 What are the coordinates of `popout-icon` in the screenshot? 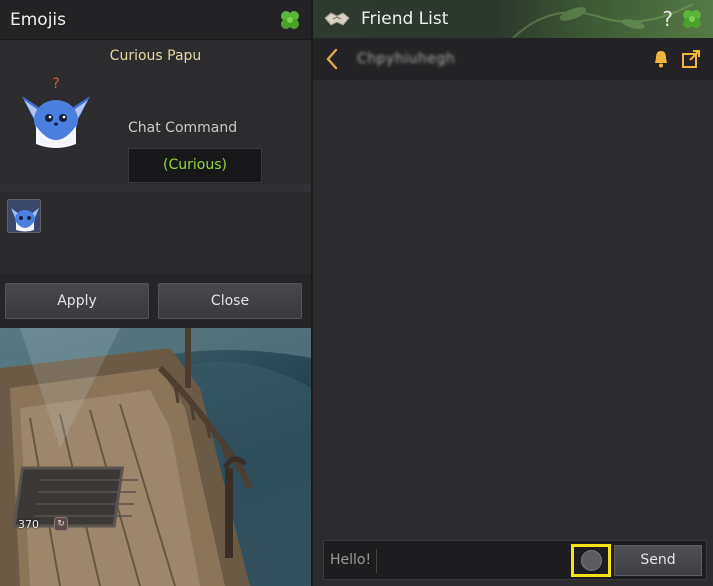 It's located at (691, 59).